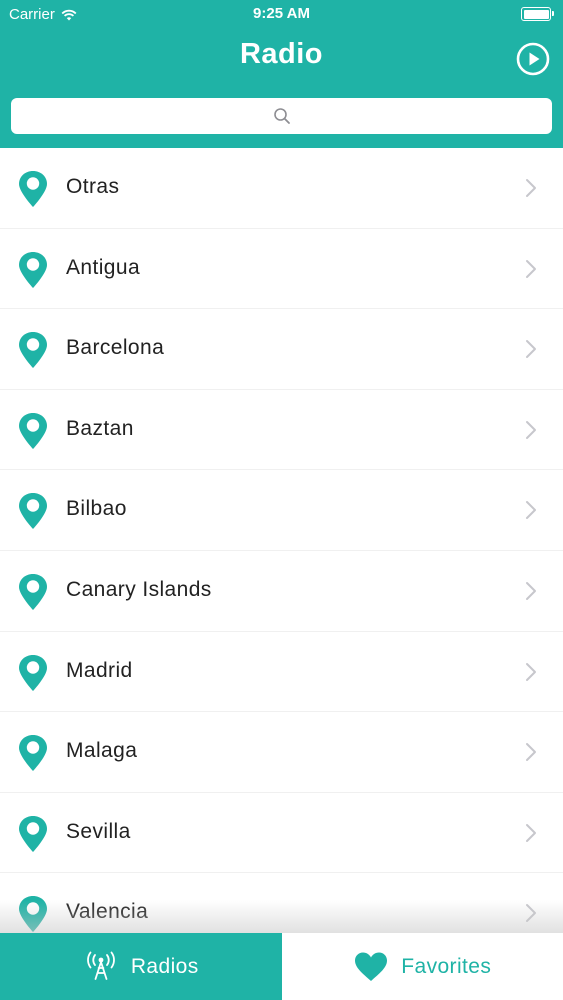 This screenshot has width=563, height=1000. I want to click on list-item-label: Barcelona, so click(115, 348).